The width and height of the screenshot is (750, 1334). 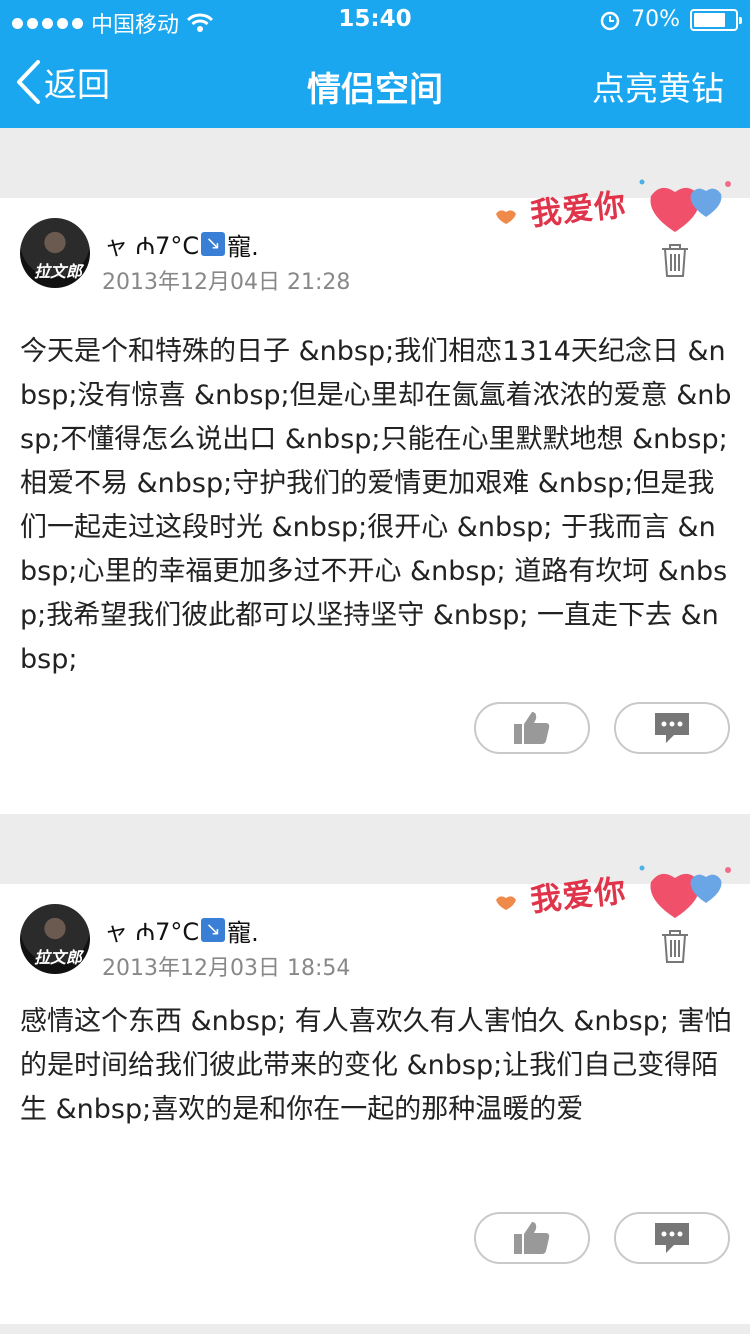 What do you see at coordinates (655, 19) in the screenshot?
I see `battery-percent: 70%` at bounding box center [655, 19].